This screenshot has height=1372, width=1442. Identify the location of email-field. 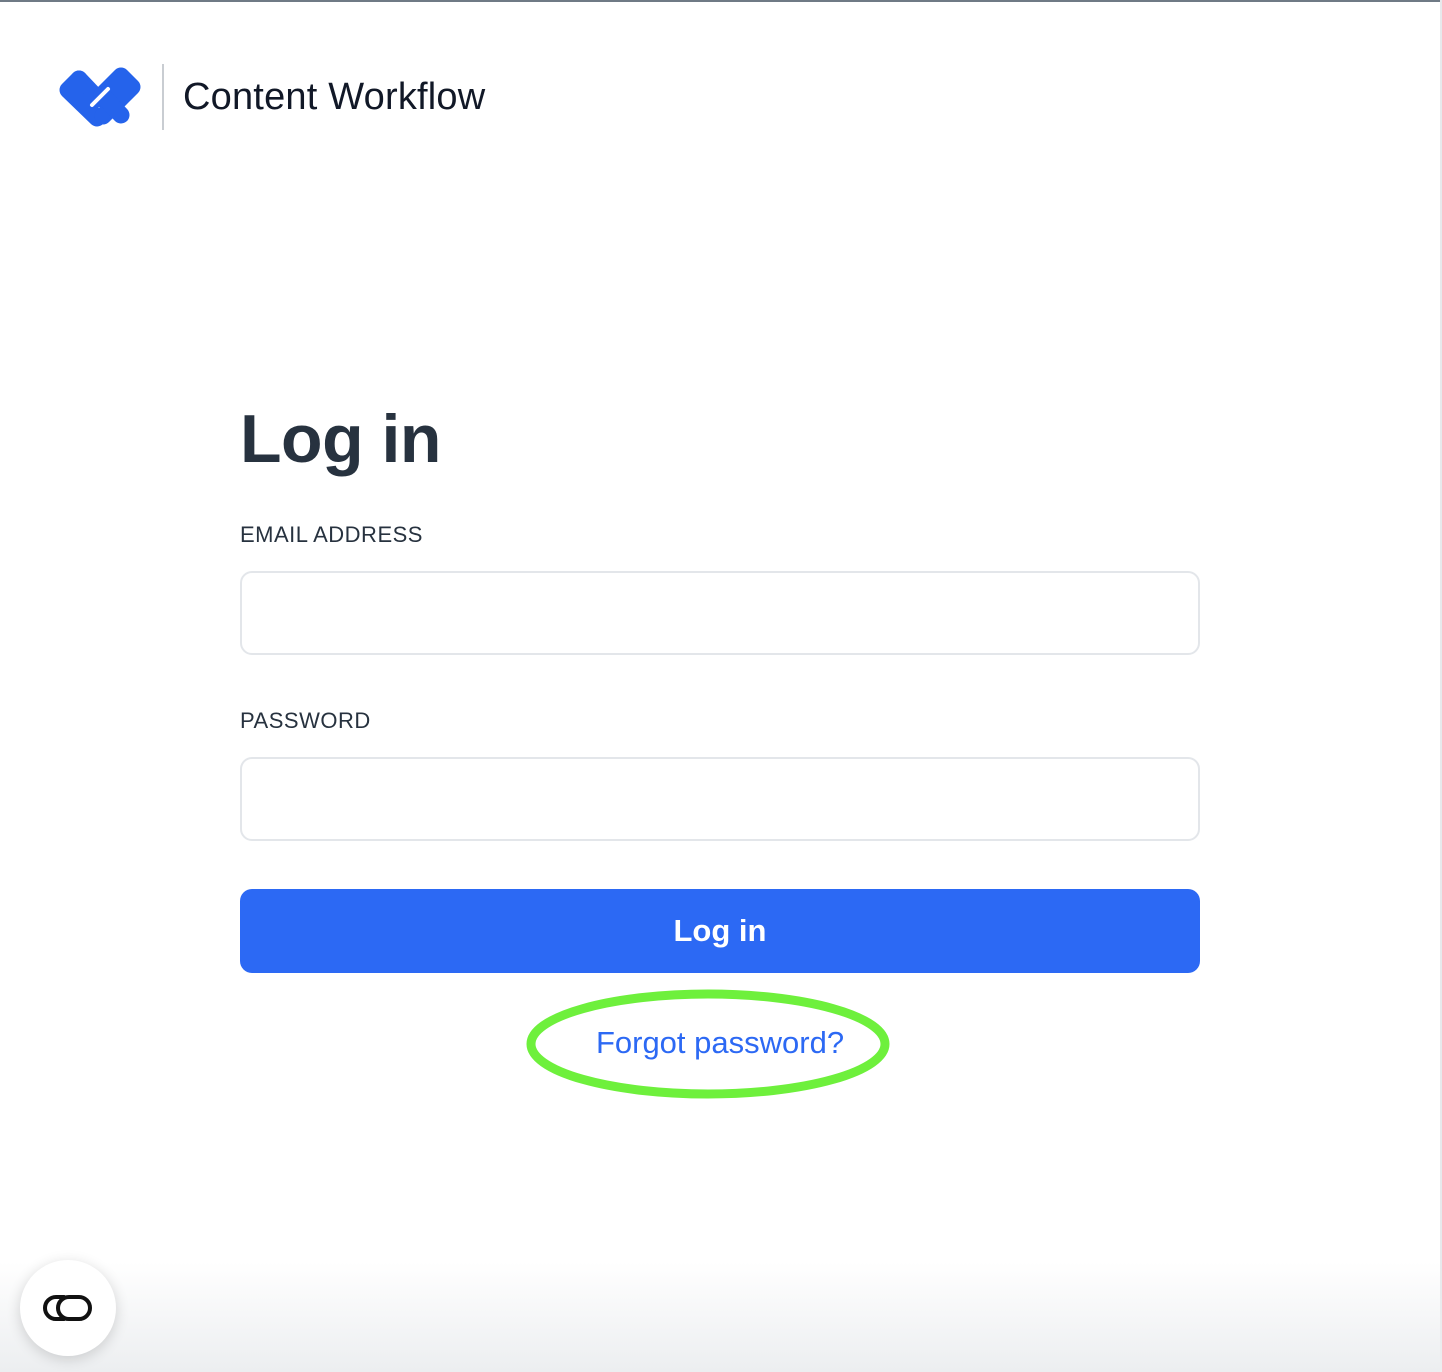
(720, 613).